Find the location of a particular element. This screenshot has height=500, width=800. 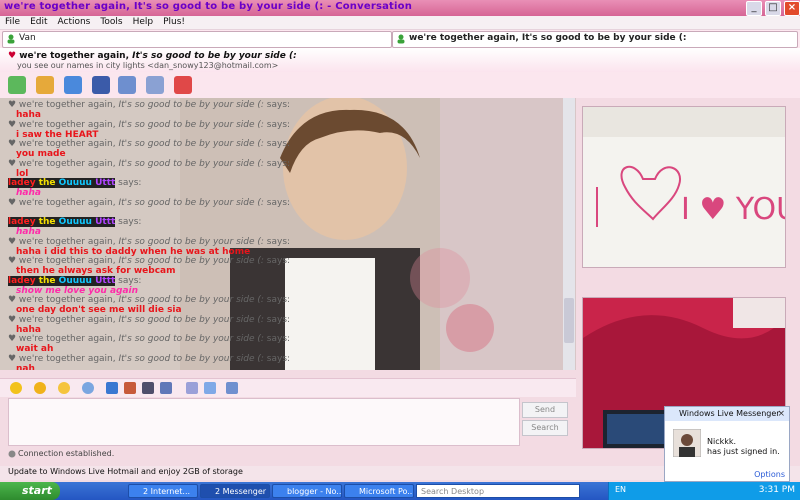

contact-name-plain: we're together again, is located at coordinates (76, 56).